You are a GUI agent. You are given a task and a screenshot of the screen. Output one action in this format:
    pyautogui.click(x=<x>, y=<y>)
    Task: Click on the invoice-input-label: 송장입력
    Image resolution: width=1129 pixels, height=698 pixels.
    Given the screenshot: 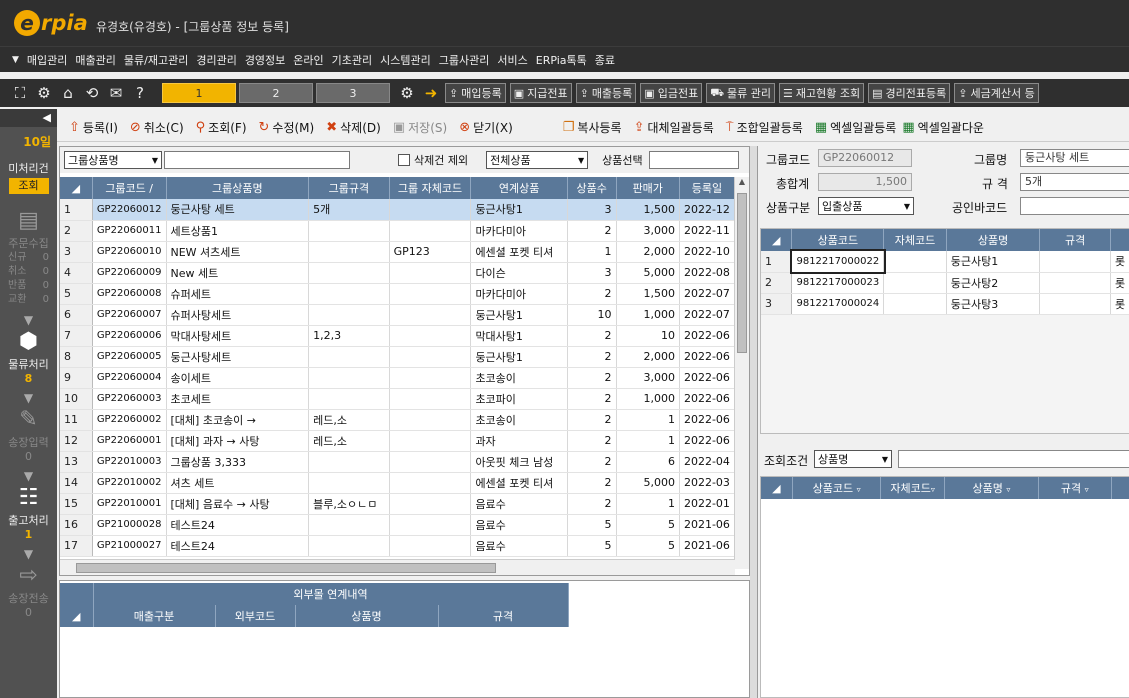 What is the action you would take?
    pyautogui.click(x=28, y=442)
    